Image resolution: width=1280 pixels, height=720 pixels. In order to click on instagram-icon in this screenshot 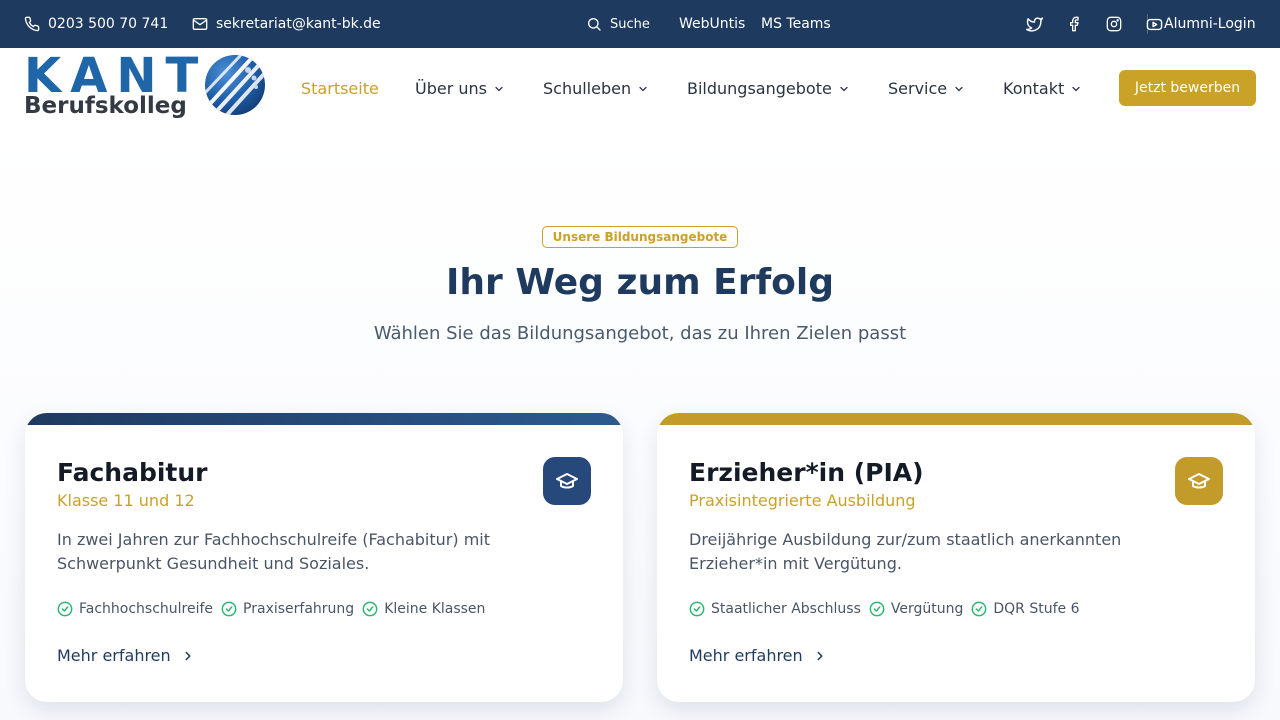, I will do `click(1114, 24)`.